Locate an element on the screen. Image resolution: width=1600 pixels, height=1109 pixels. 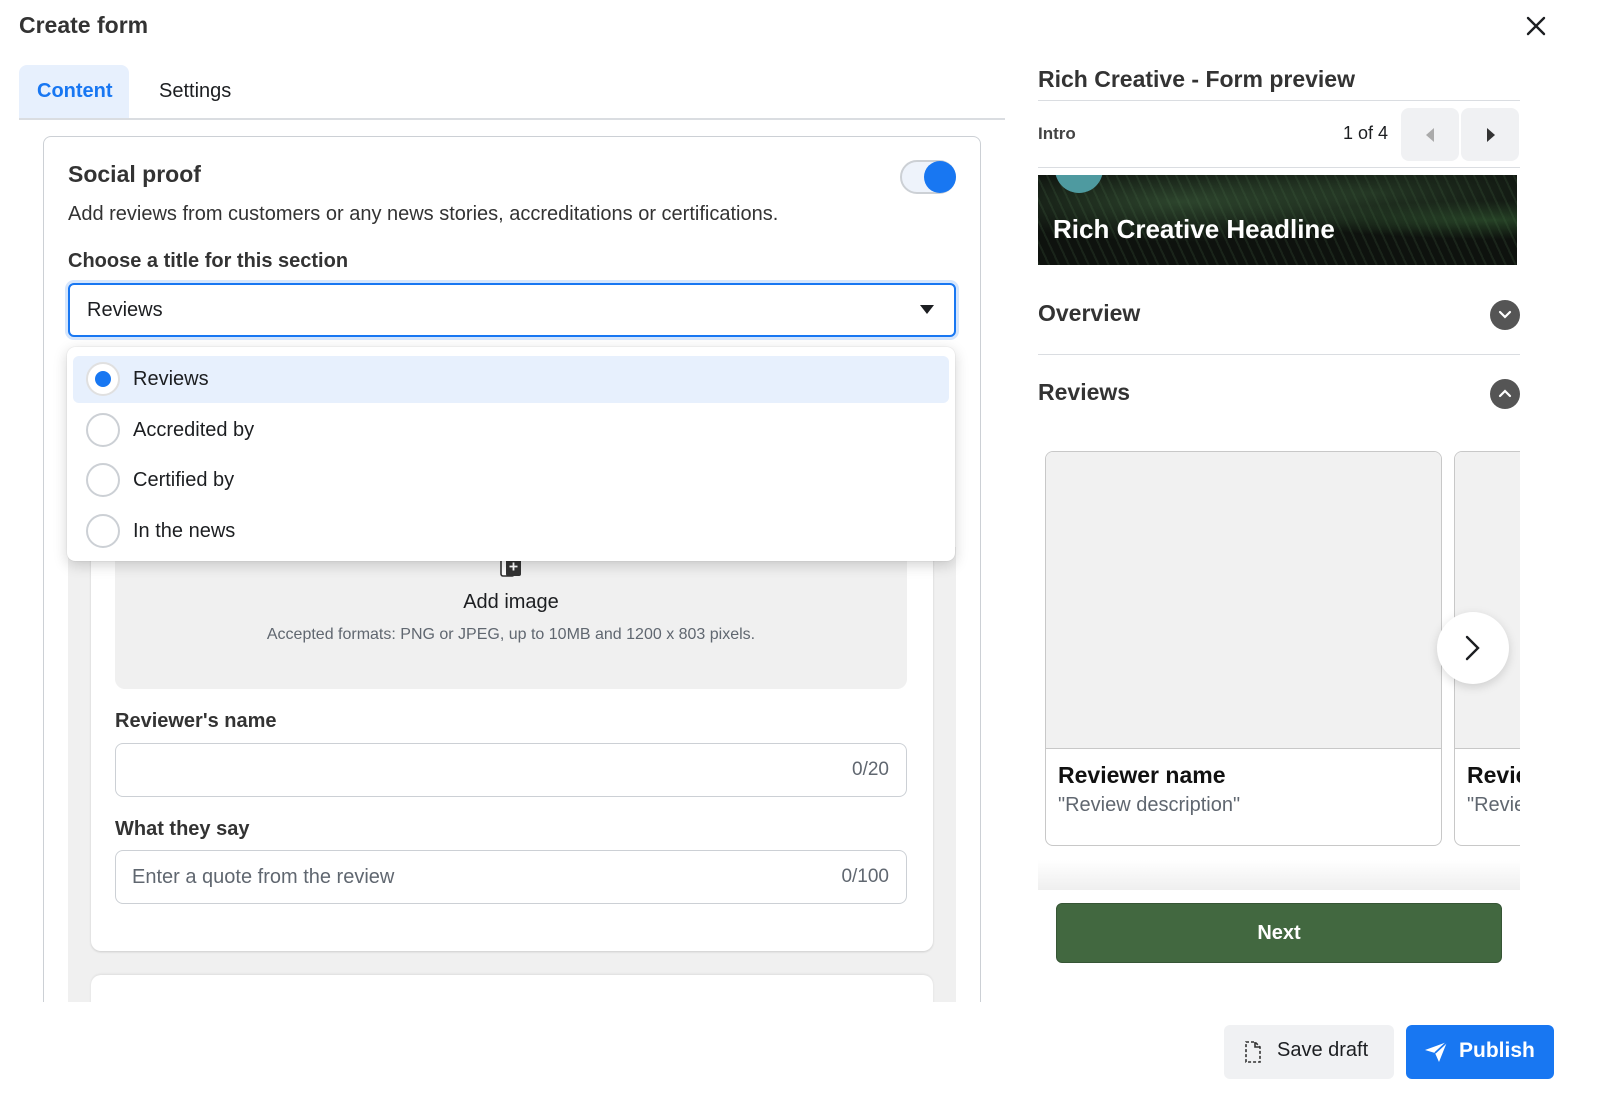
draft-document-icon is located at coordinates (1253, 1052).